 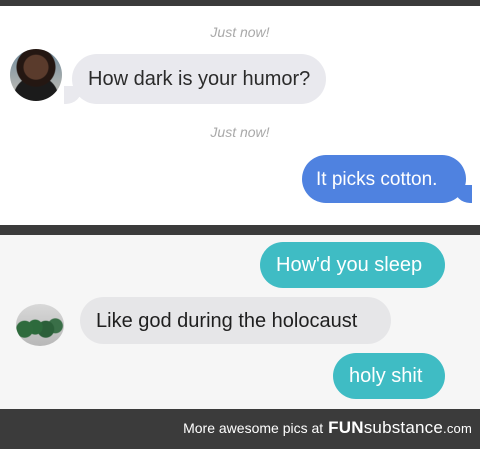 I want to click on sent-message-bubble: It picks cotton., so click(x=387, y=179).